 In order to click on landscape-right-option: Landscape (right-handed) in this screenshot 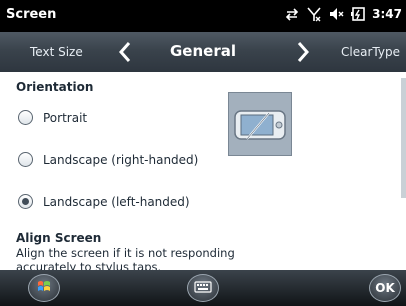, I will do `click(108, 159)`.